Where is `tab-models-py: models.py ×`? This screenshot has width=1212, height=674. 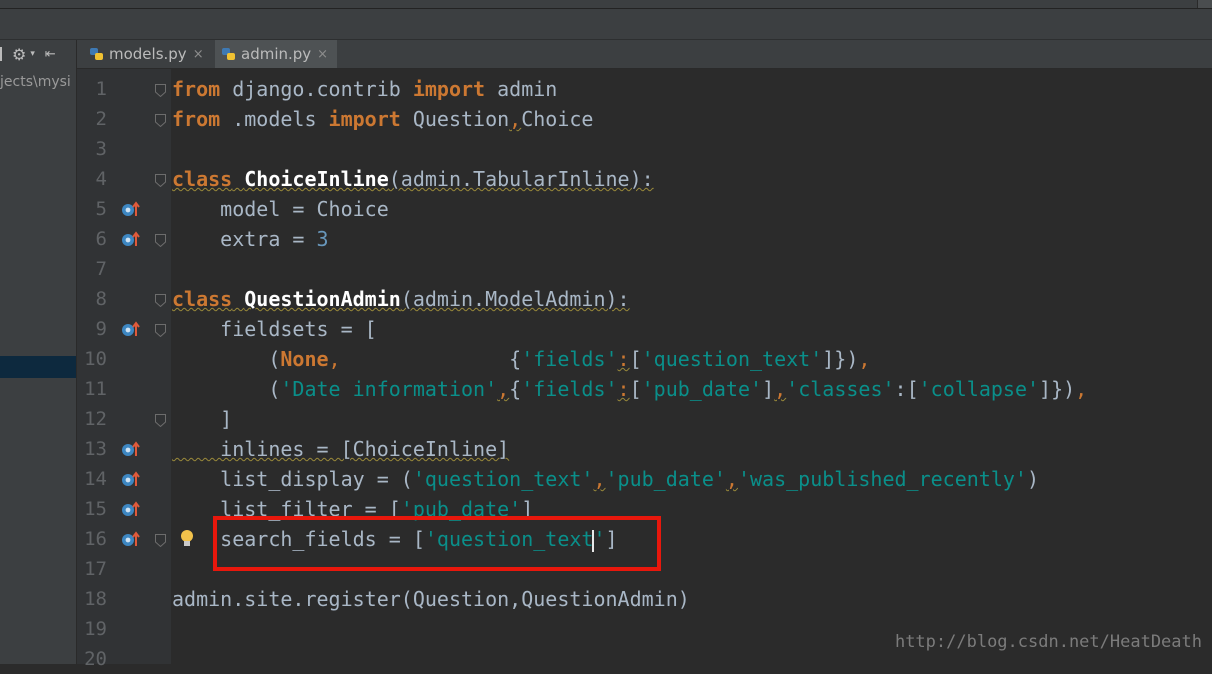
tab-models-py: models.py × is located at coordinates (146, 54).